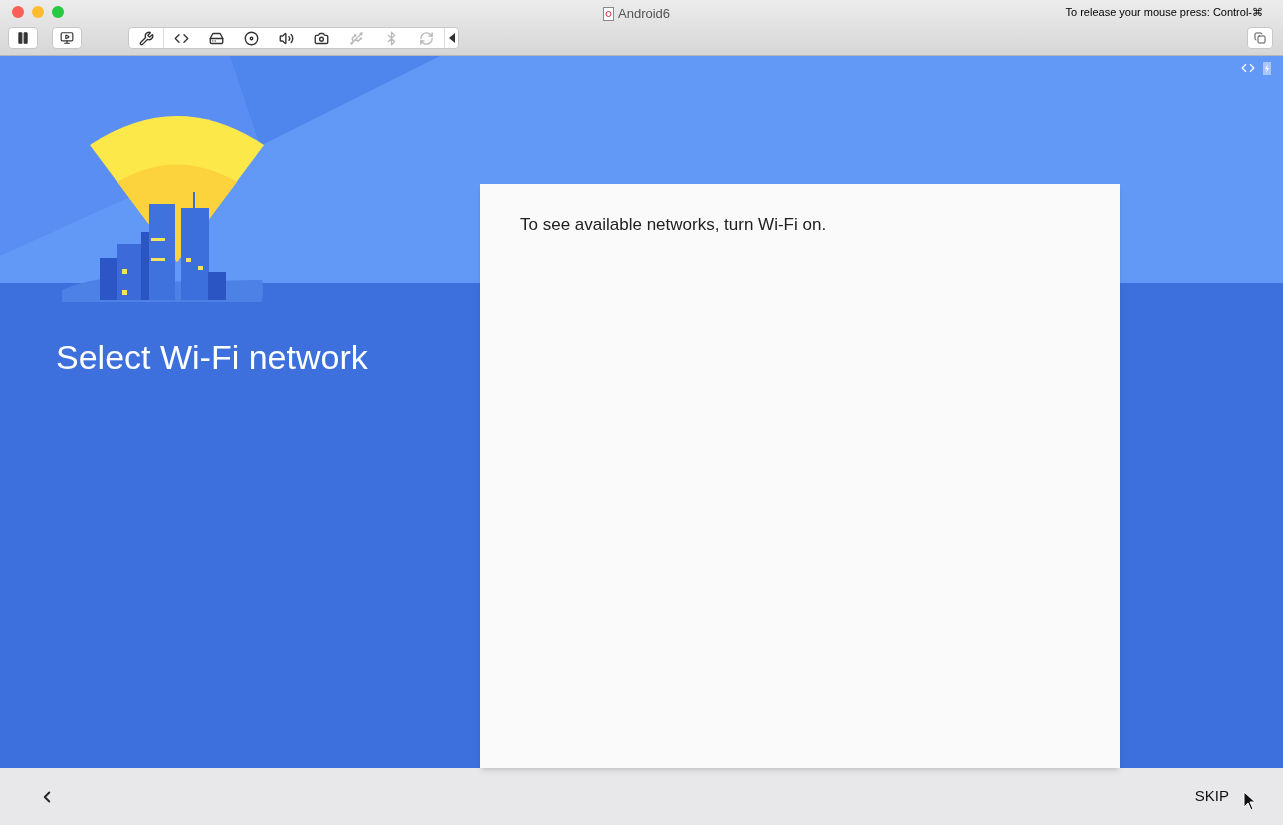  I want to click on speaker-icon, so click(286, 38).